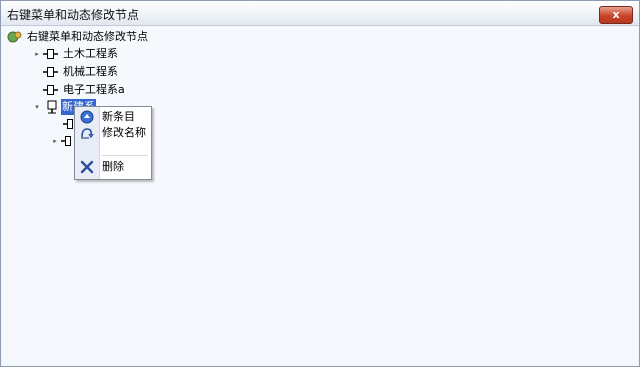 Image resolution: width=640 pixels, height=367 pixels. What do you see at coordinates (87, 117) in the screenshot?
I see `new-item-icon` at bounding box center [87, 117].